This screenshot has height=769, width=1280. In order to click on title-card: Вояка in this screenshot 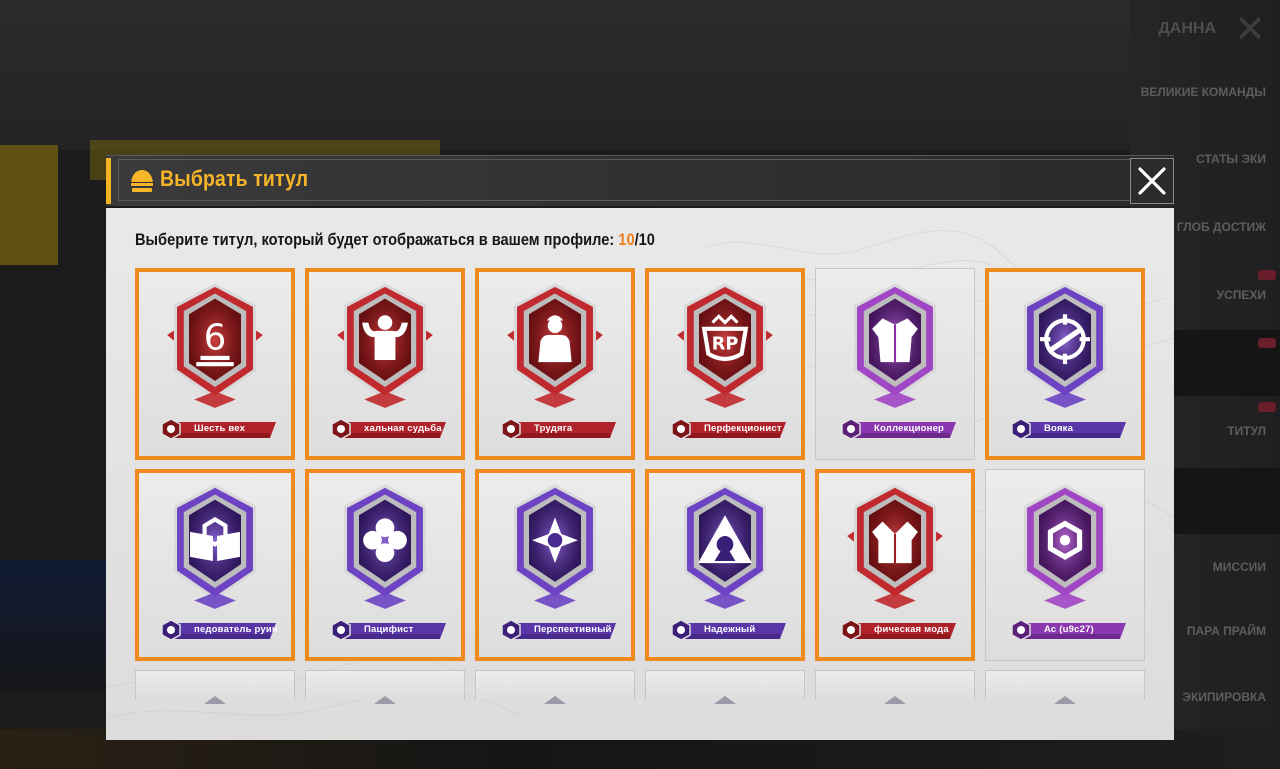, I will do `click(1065, 364)`.